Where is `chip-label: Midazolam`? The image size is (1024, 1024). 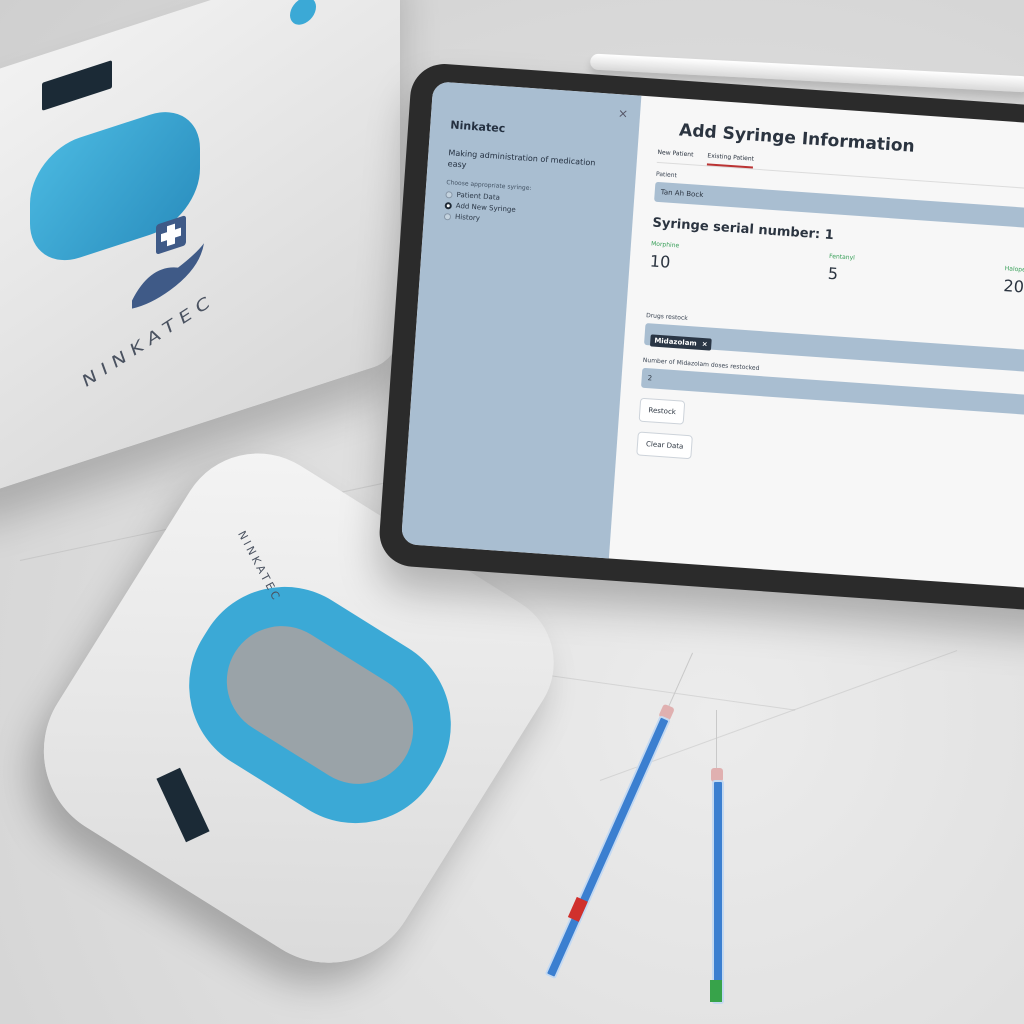
chip-label: Midazolam is located at coordinates (676, 342).